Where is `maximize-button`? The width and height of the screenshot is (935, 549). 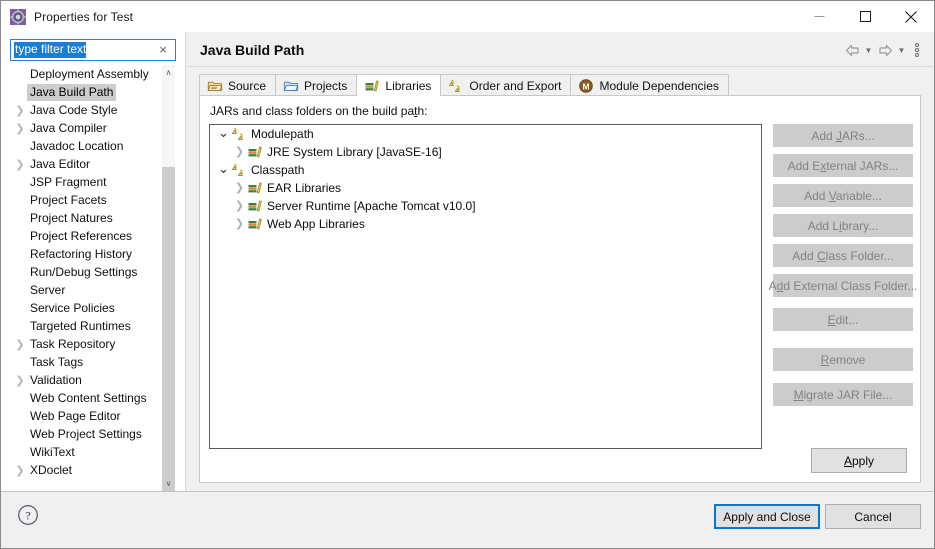 maximize-button is located at coordinates (865, 16).